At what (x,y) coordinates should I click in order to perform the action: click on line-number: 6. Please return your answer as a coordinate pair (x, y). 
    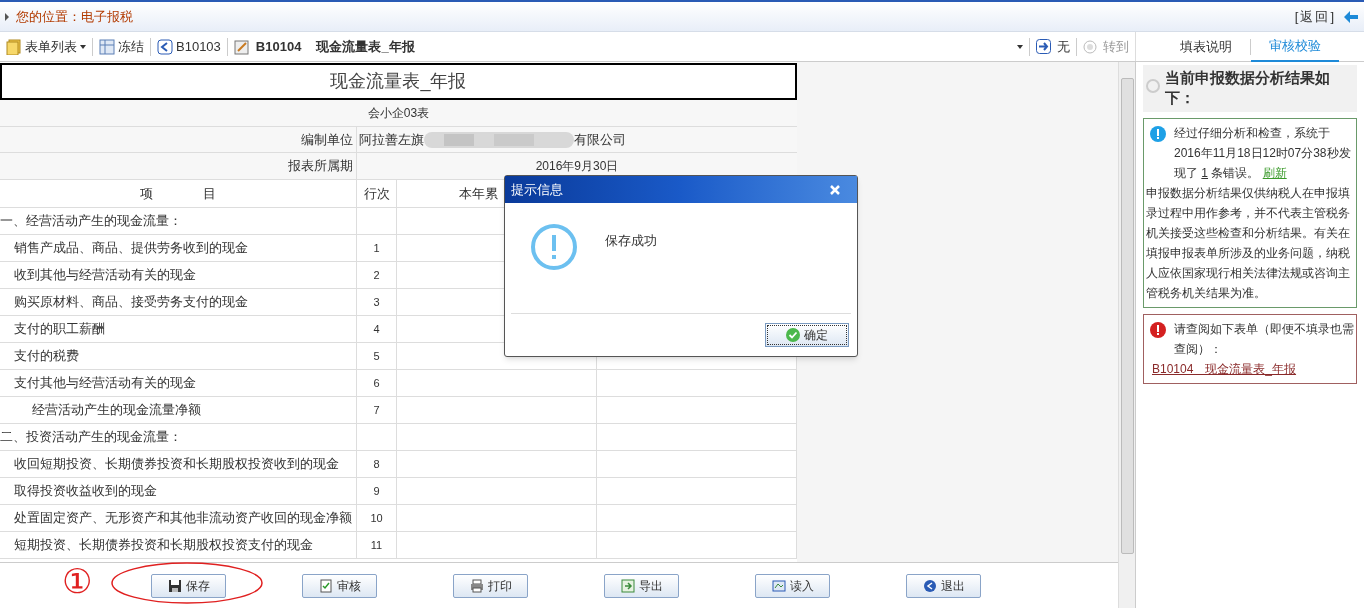
    Looking at the image, I should click on (376, 383).